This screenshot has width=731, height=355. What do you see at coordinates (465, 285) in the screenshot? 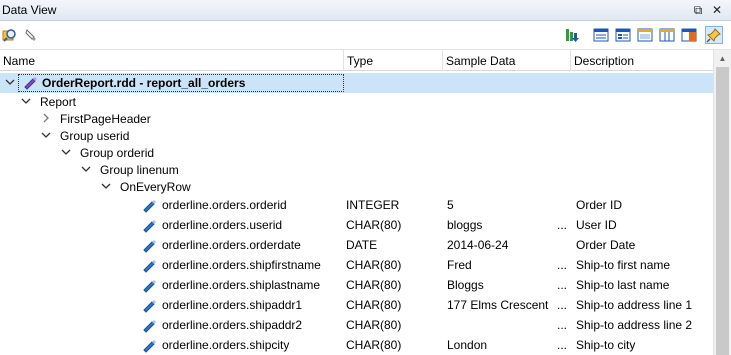
I see `field-sample: Bloggs` at bounding box center [465, 285].